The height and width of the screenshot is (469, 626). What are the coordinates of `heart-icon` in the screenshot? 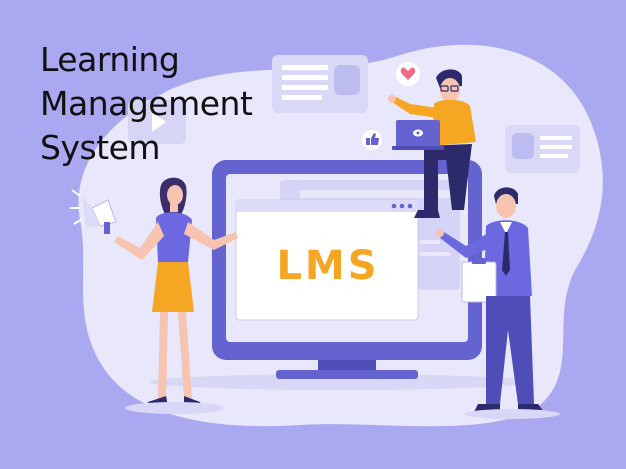 It's located at (408, 74).